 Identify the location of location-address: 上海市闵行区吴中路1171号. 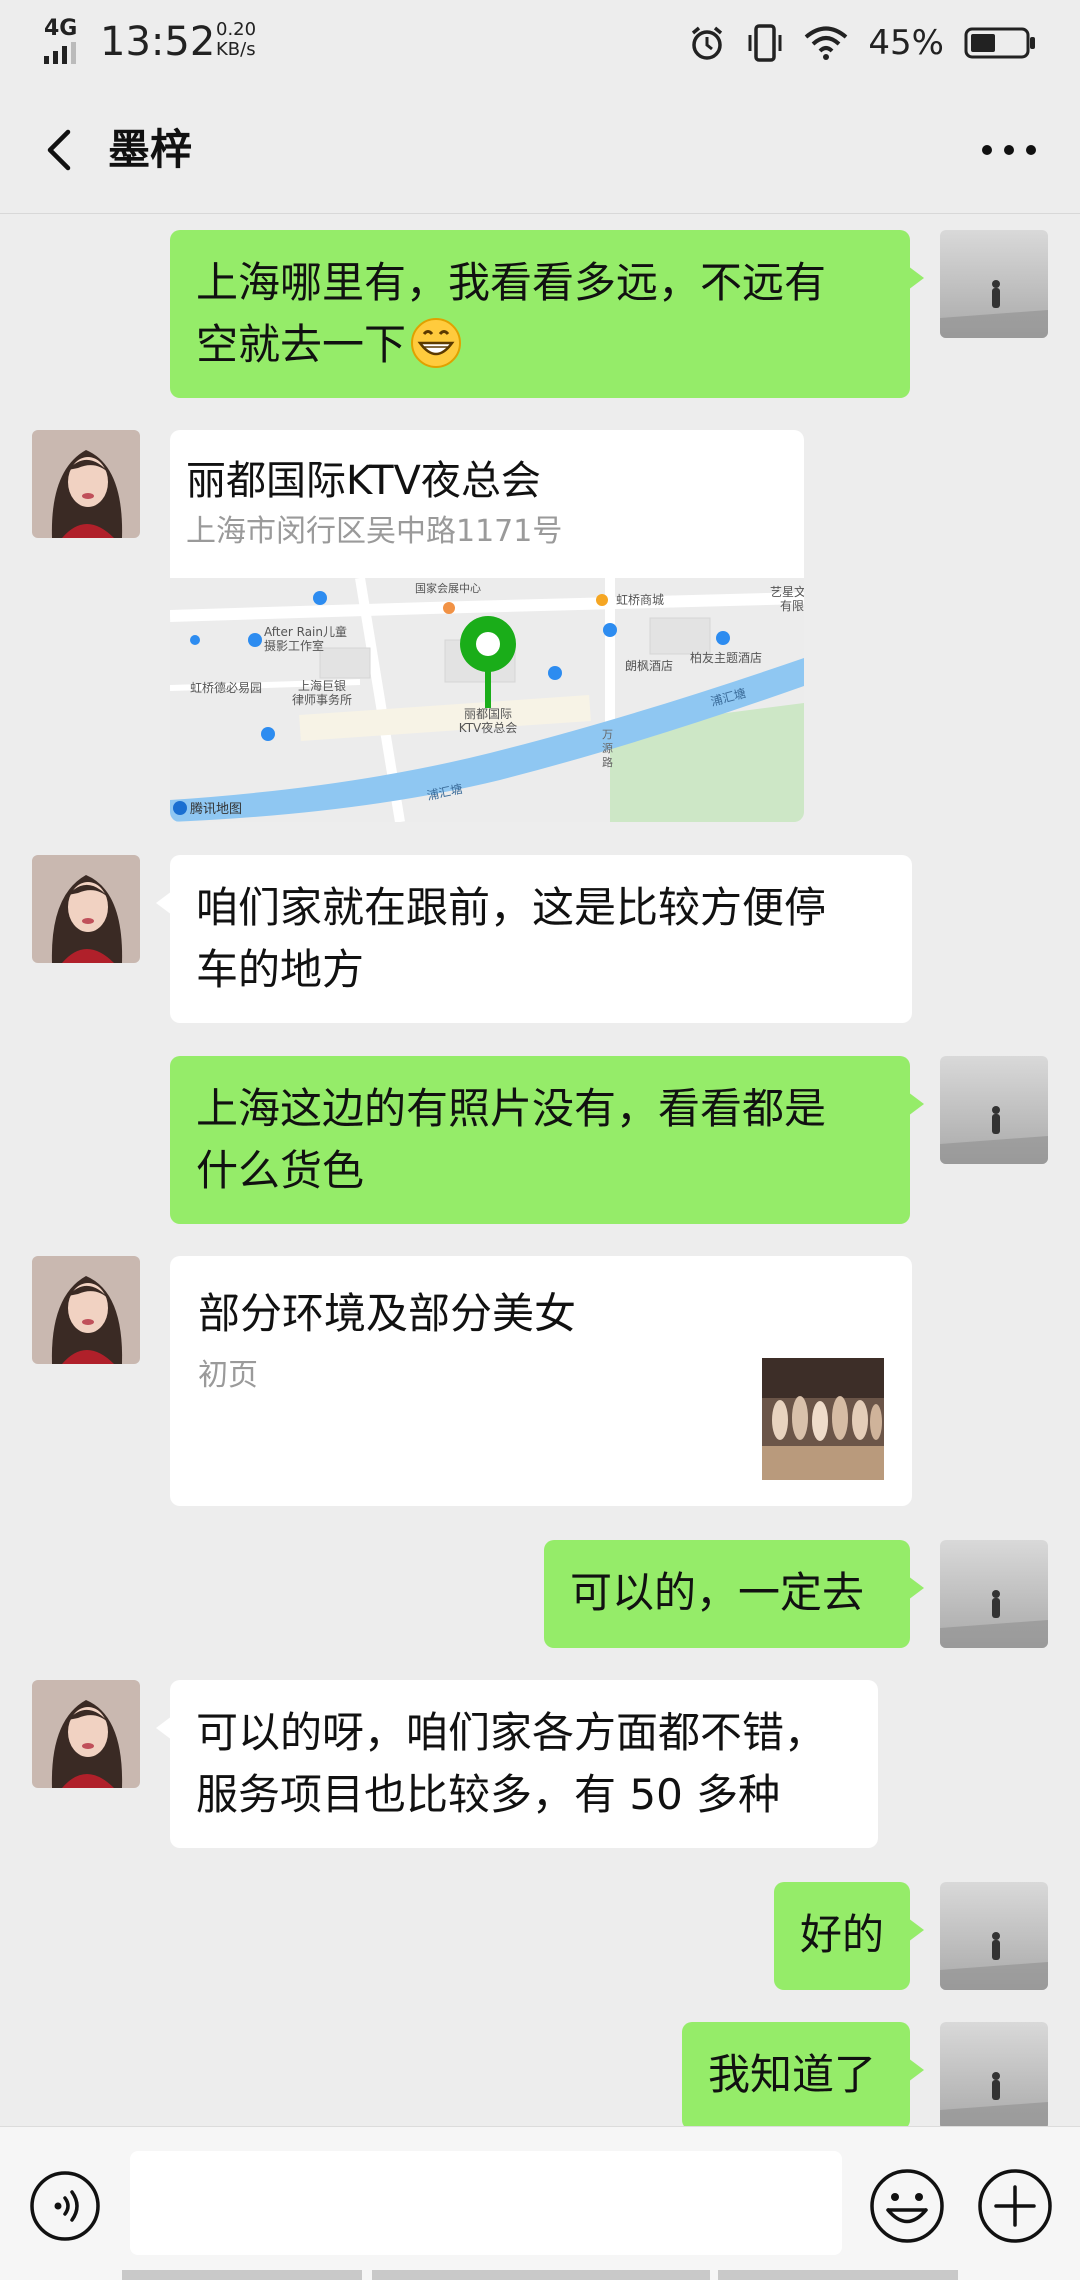
(374, 531).